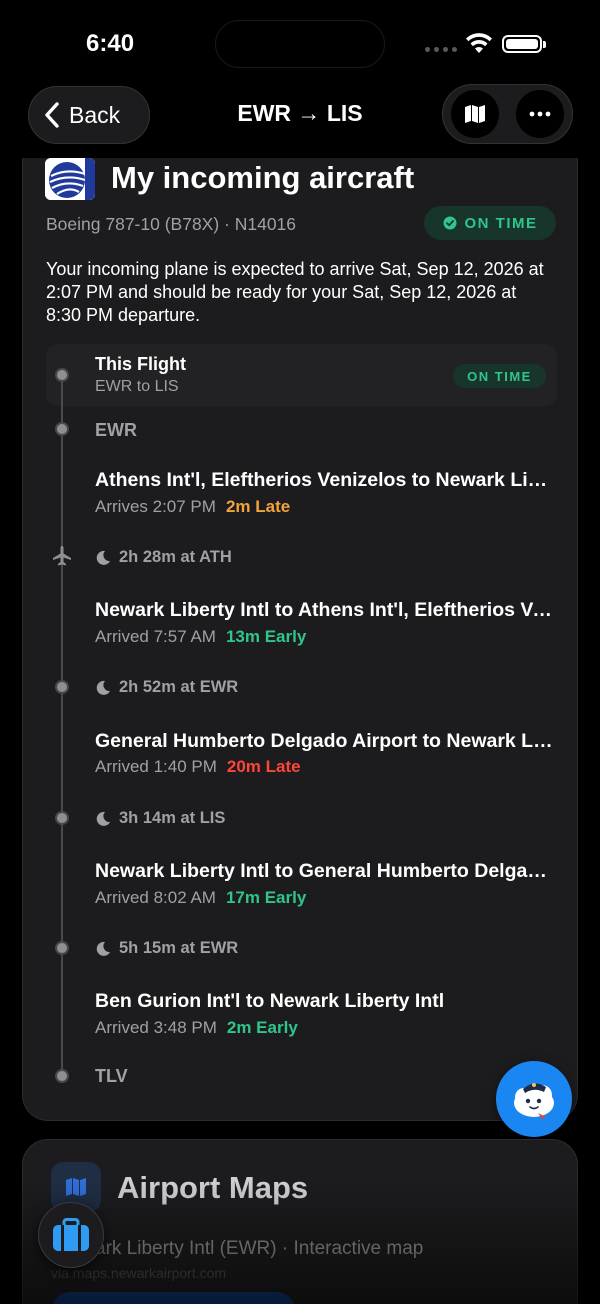 The height and width of the screenshot is (1304, 600). What do you see at coordinates (301, 375) in the screenshot?
I see `this-flight-row: This Flight EWR to LIS ON TIME` at bounding box center [301, 375].